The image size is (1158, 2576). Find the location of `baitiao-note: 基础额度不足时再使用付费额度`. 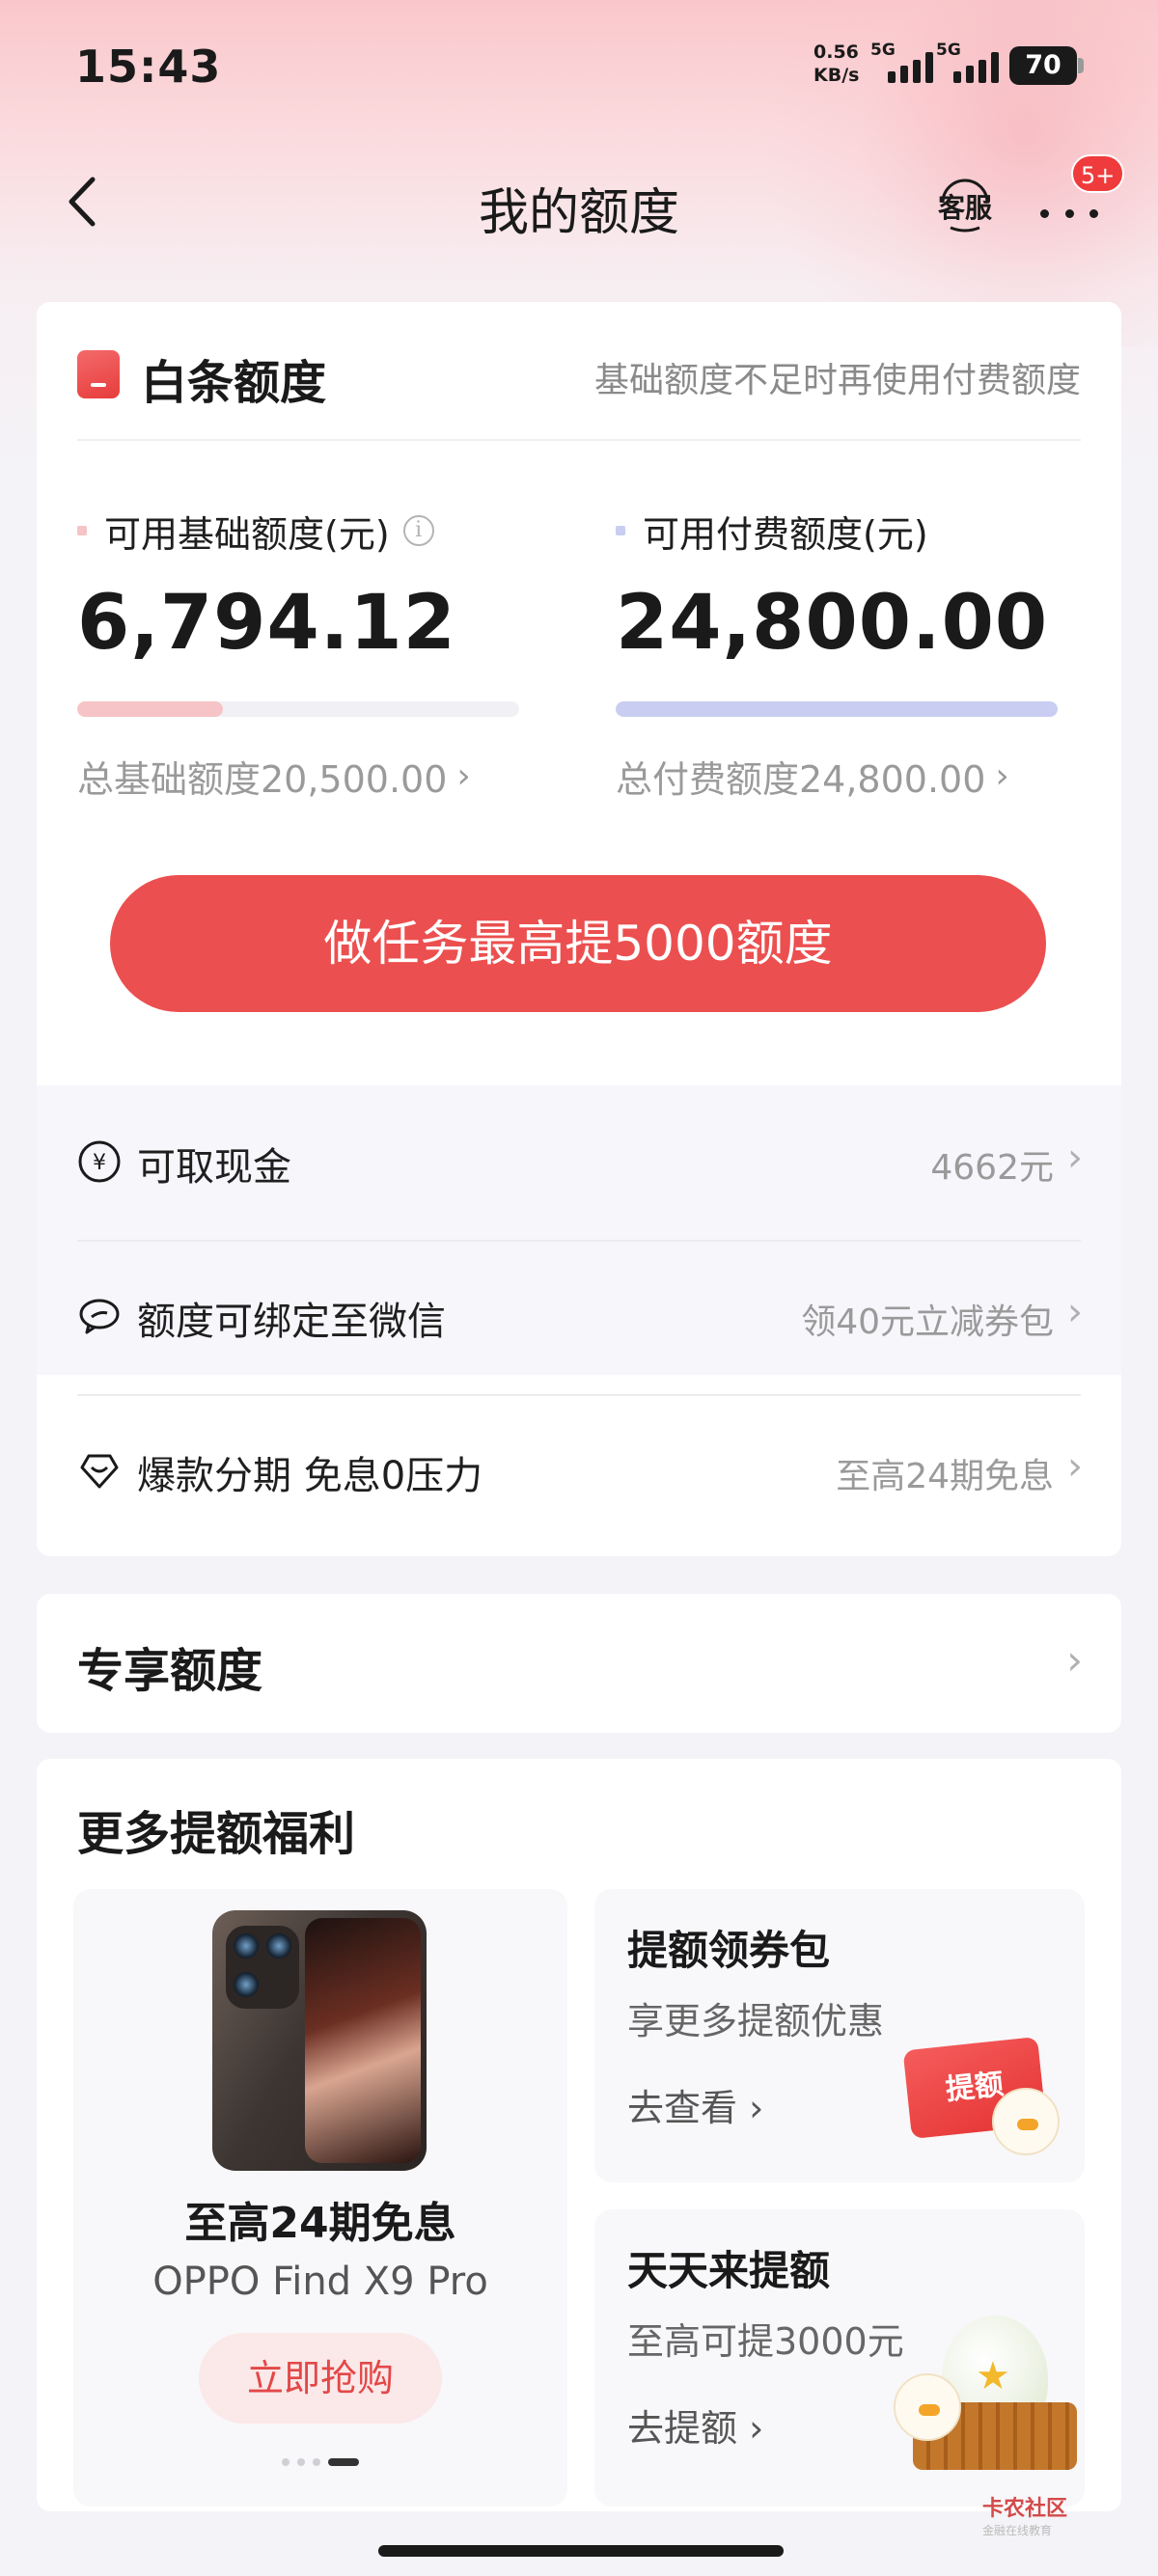

baitiao-note: 基础额度不足时再使用付费额度 is located at coordinates (837, 380).